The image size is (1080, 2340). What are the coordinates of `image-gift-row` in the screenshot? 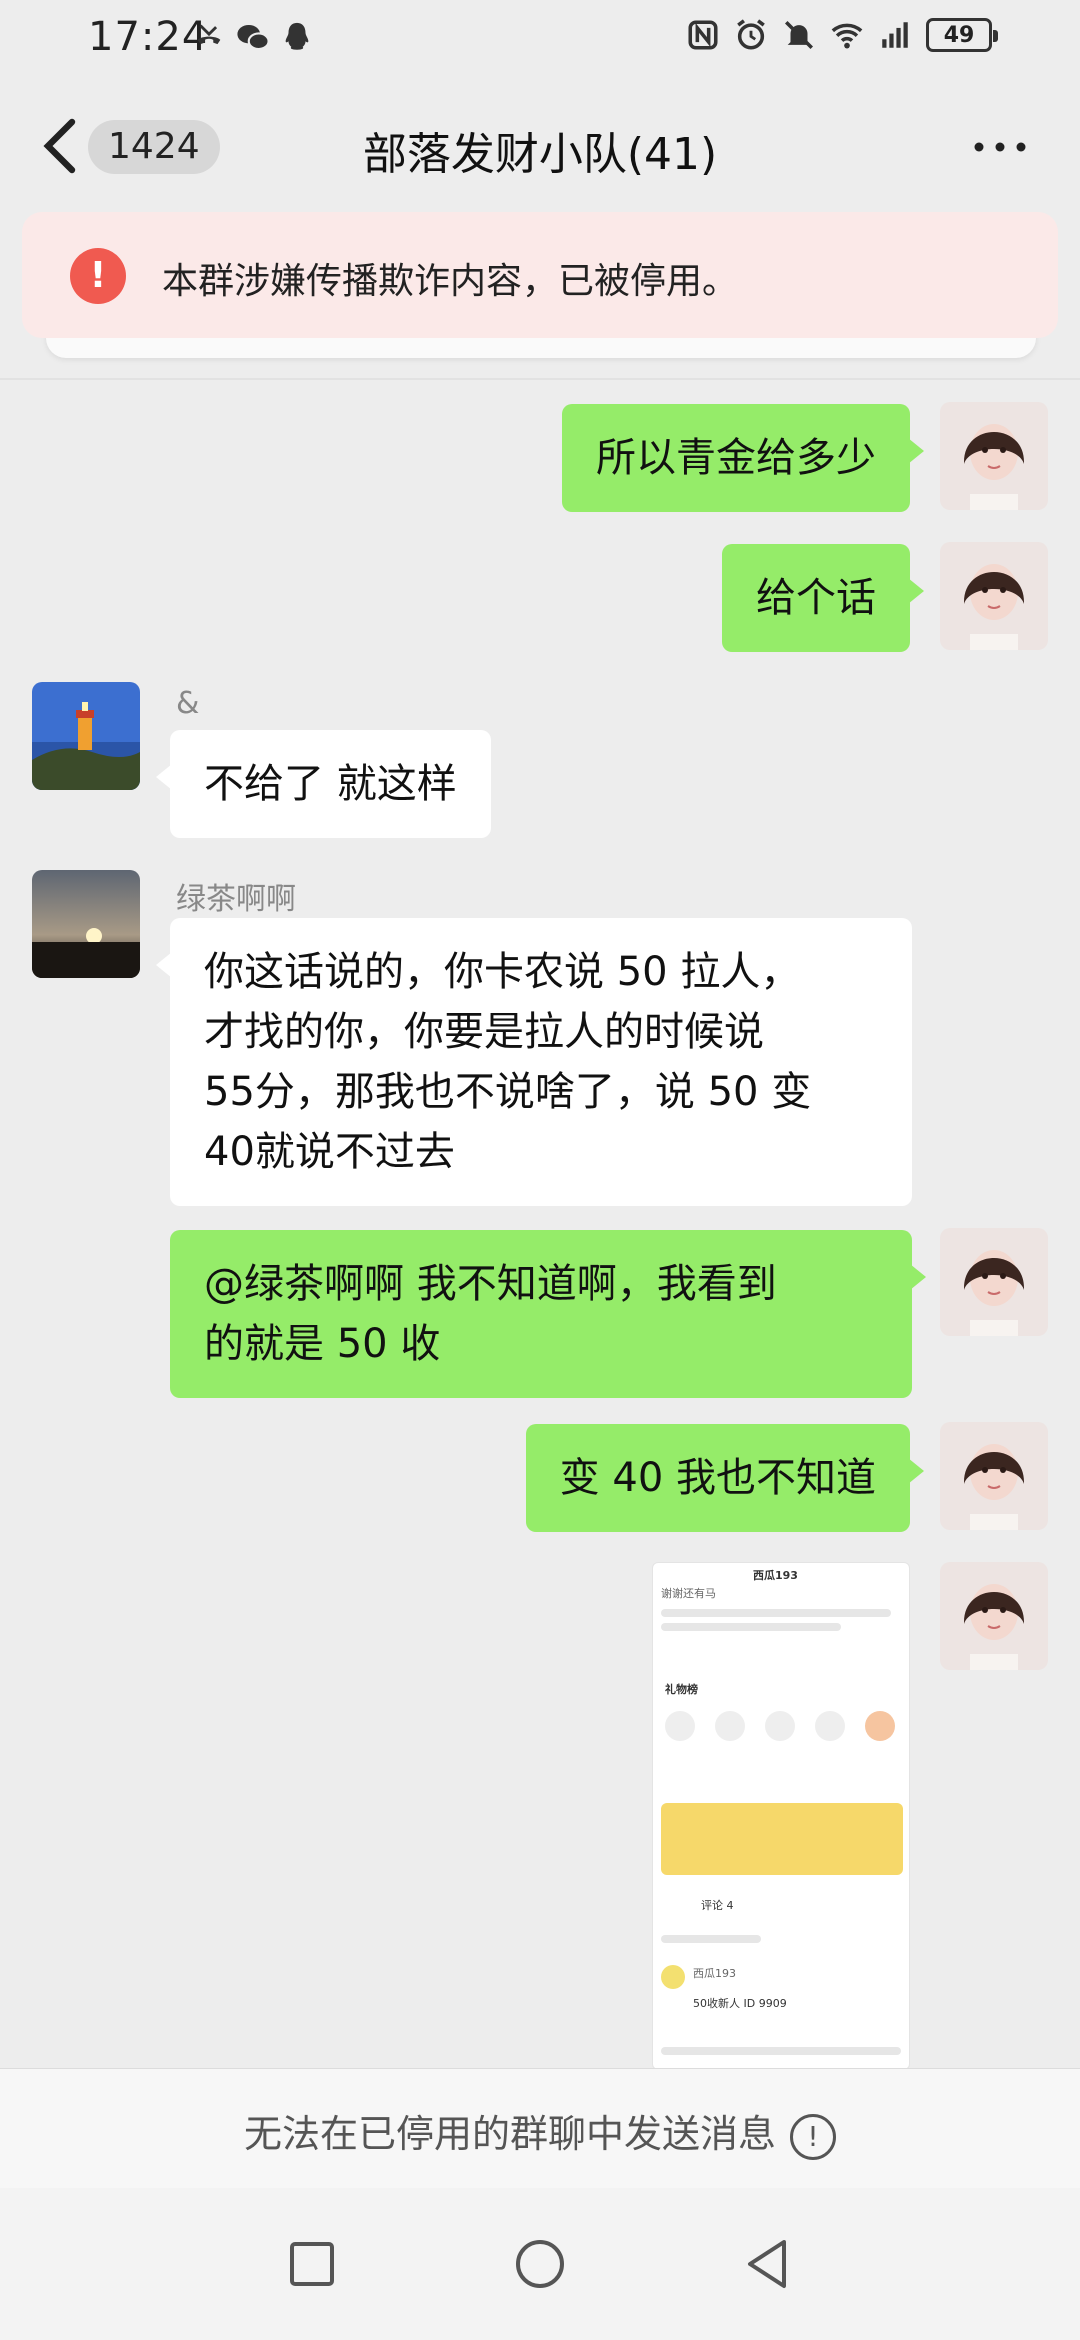 It's located at (780, 1727).